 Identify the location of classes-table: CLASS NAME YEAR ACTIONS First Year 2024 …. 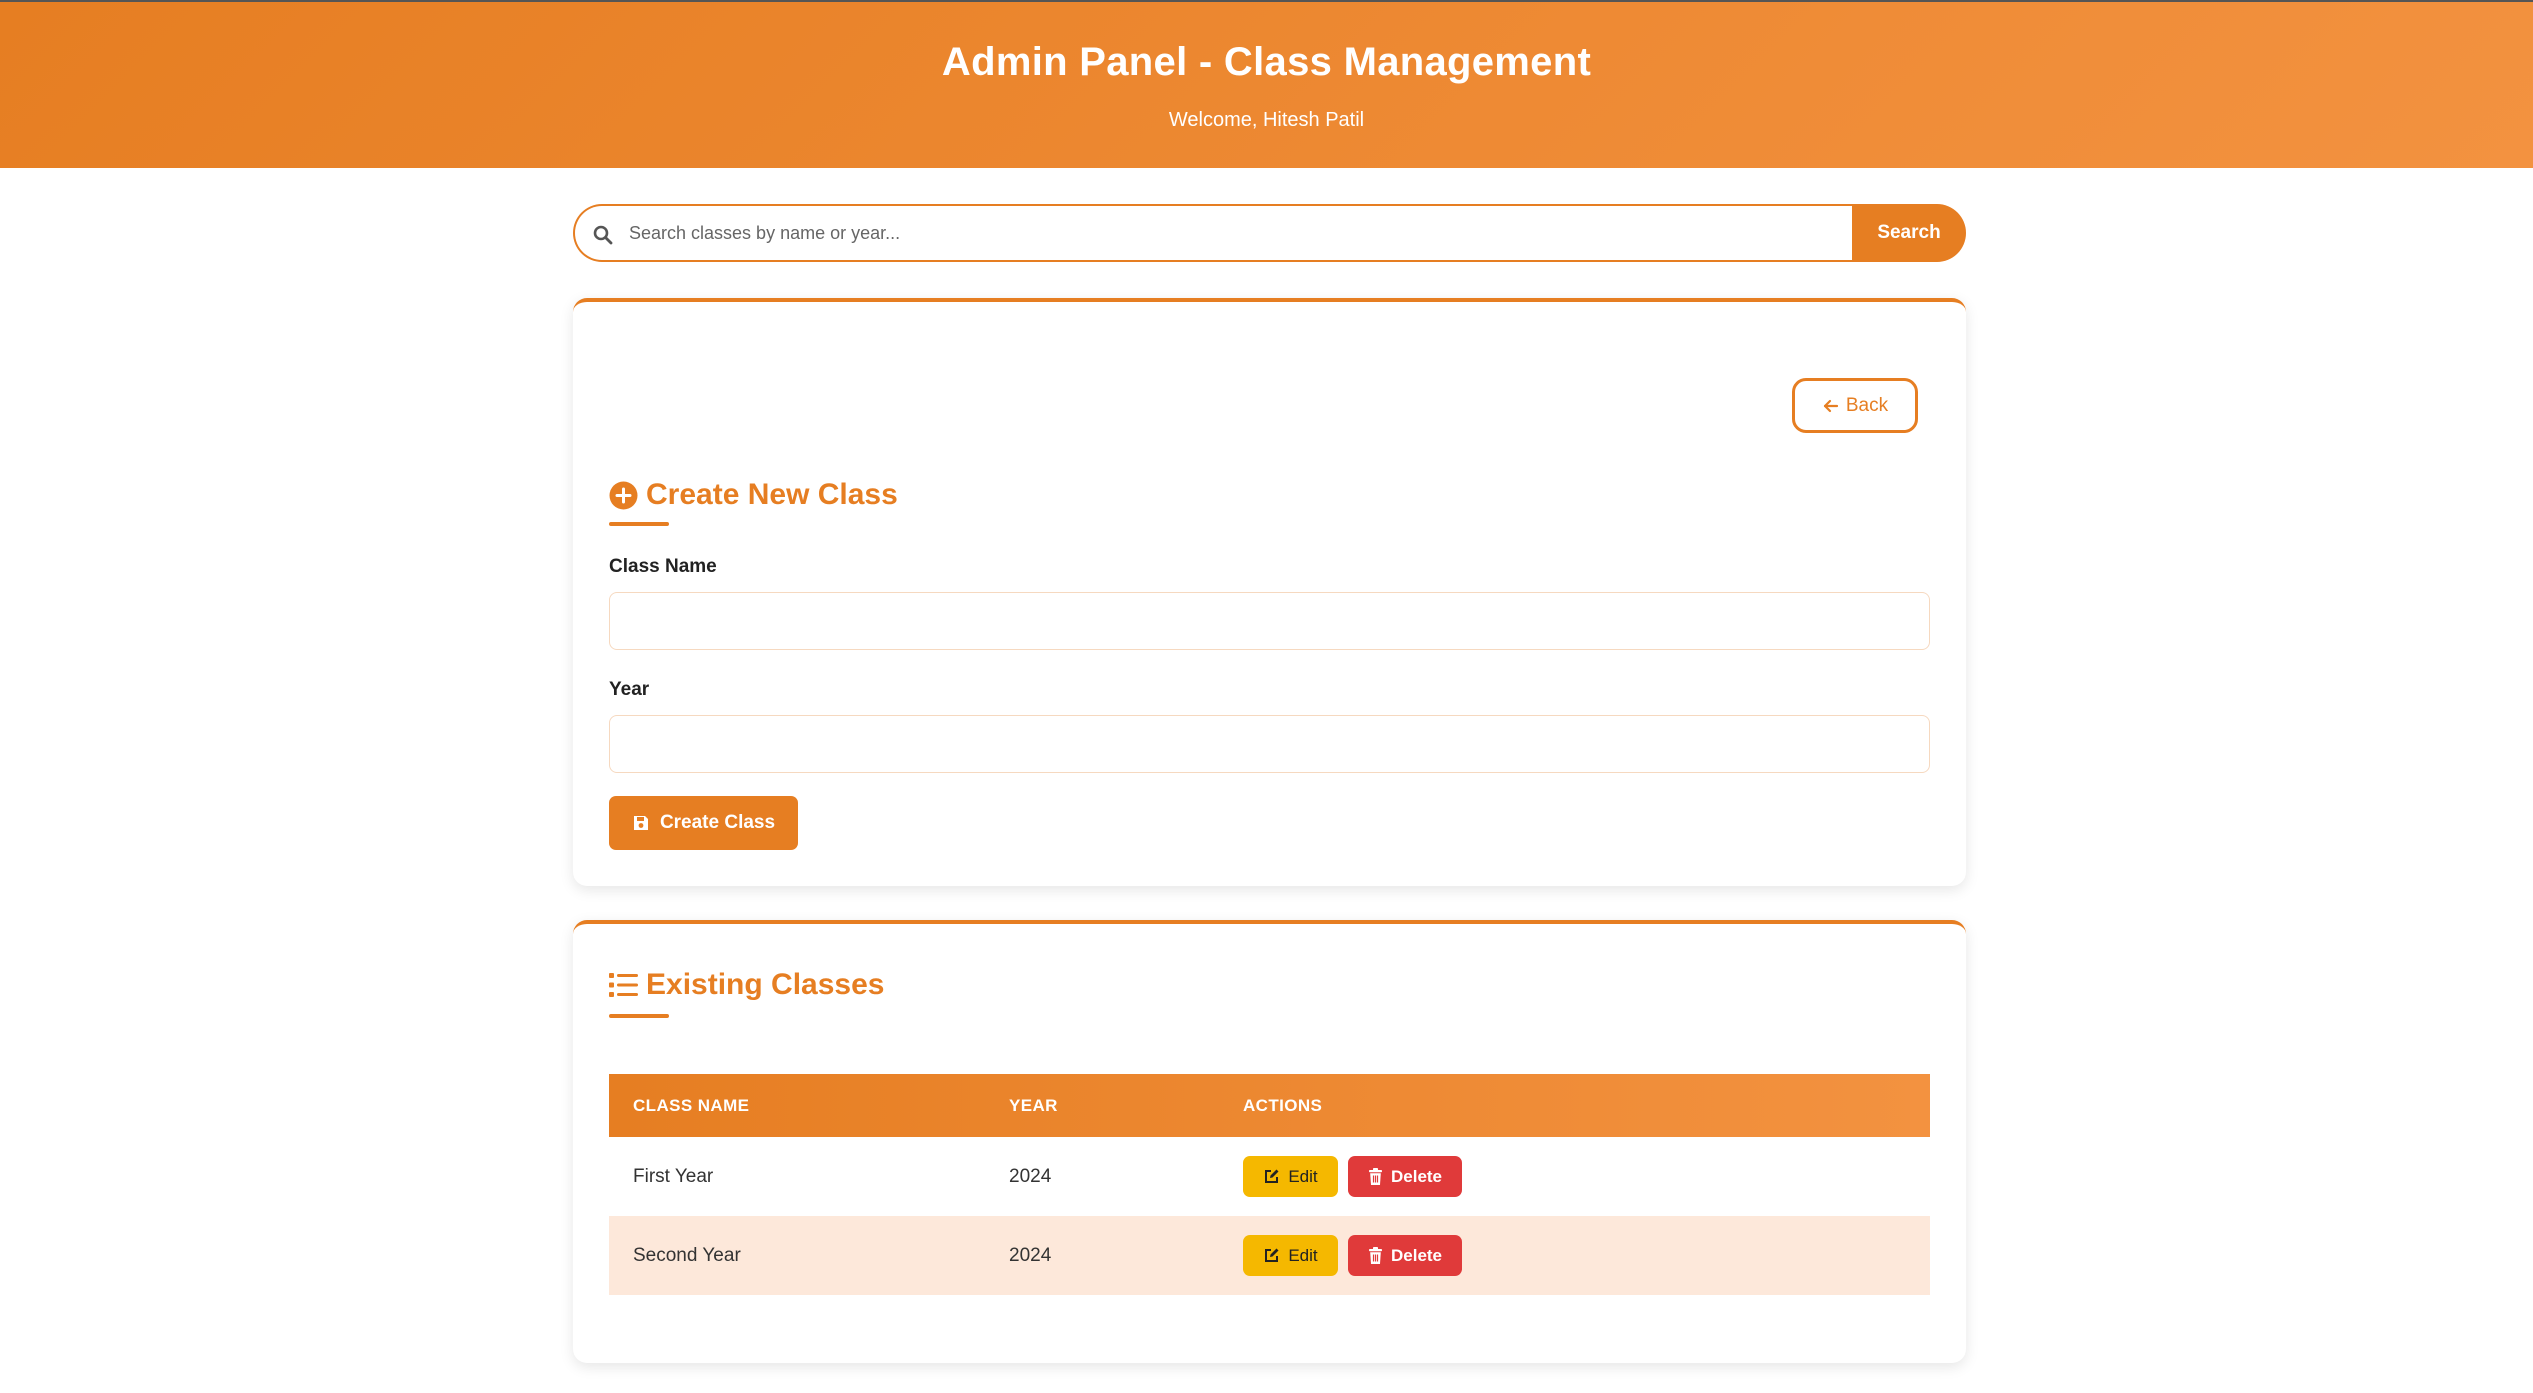
(1269, 1184).